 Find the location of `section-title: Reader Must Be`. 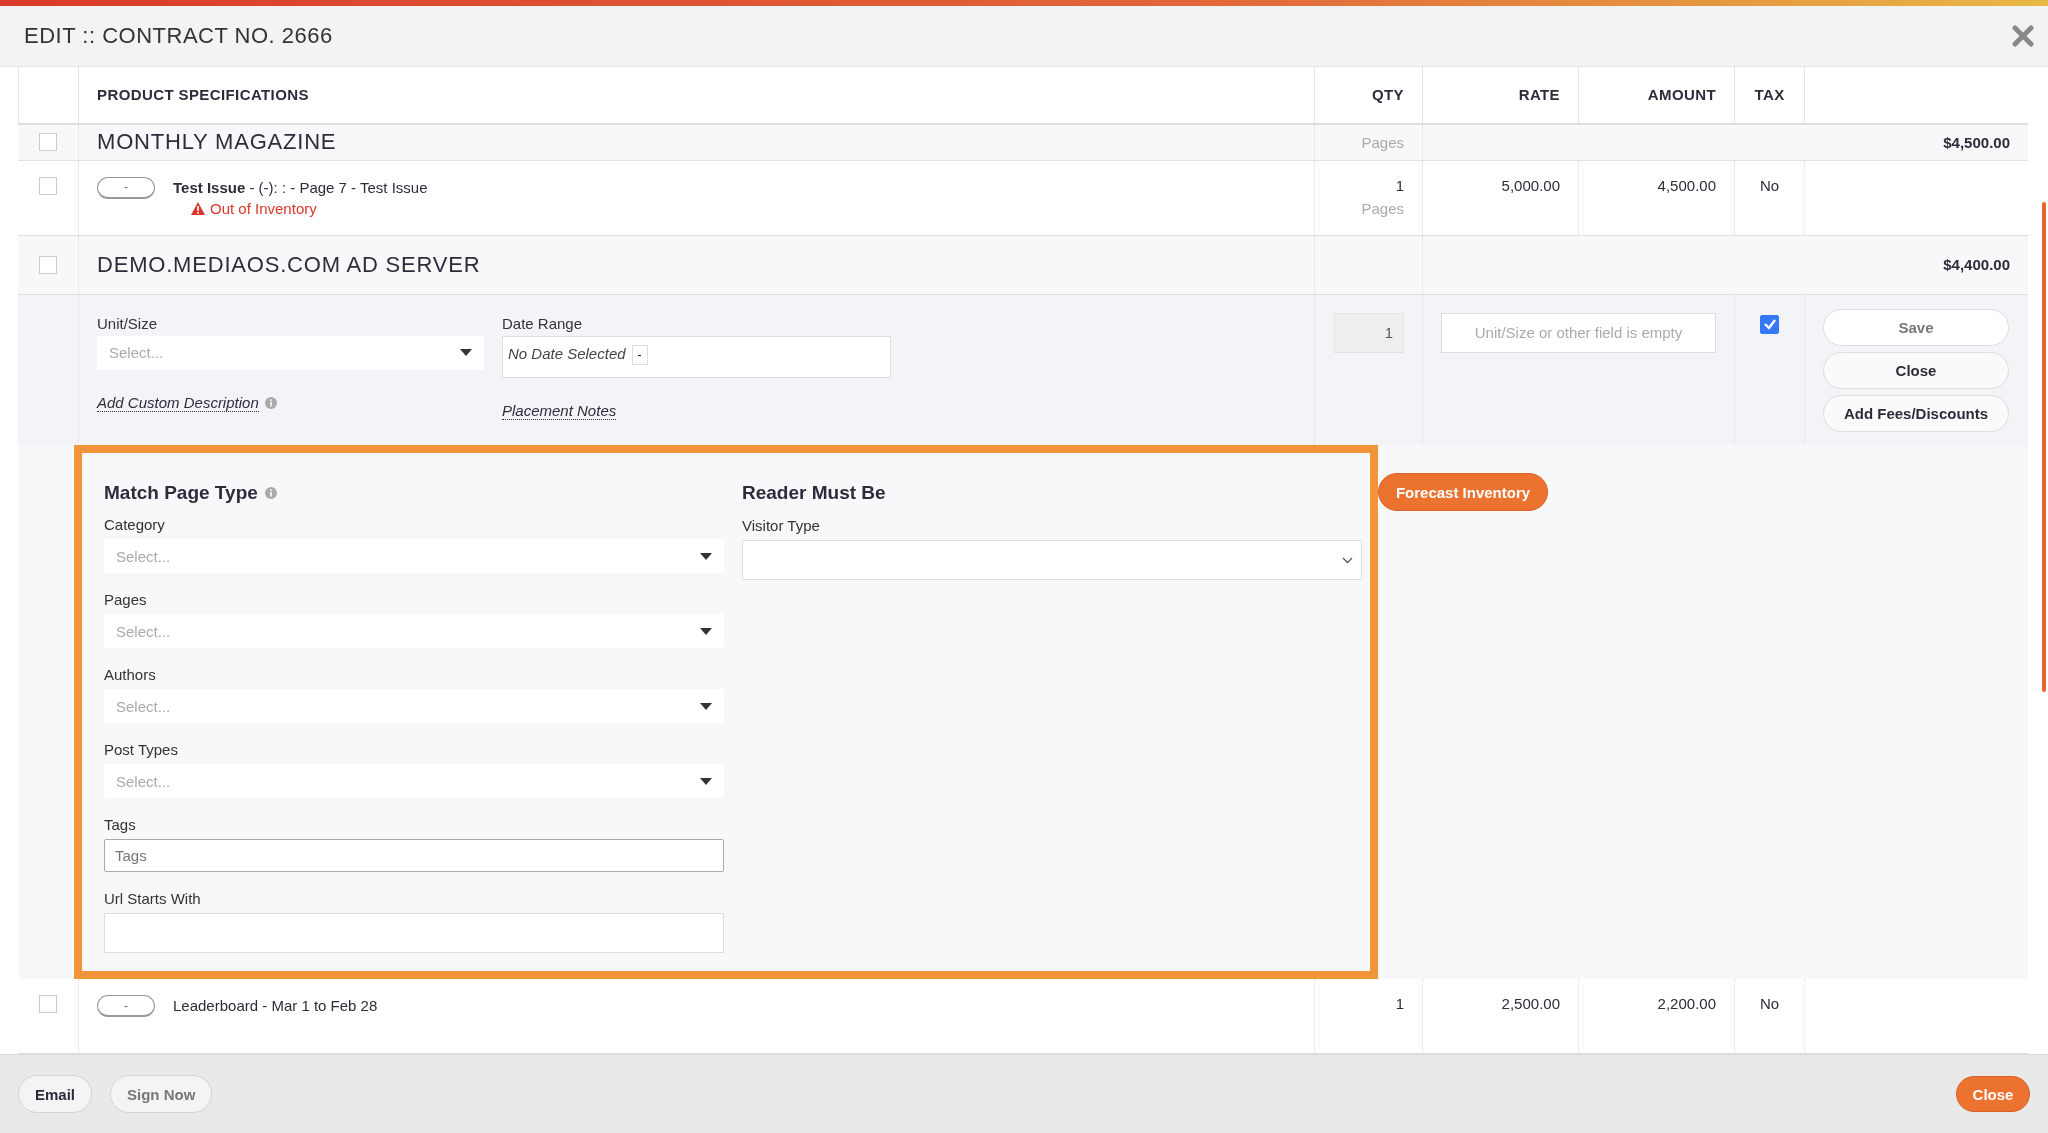

section-title: Reader Must Be is located at coordinates (814, 493).